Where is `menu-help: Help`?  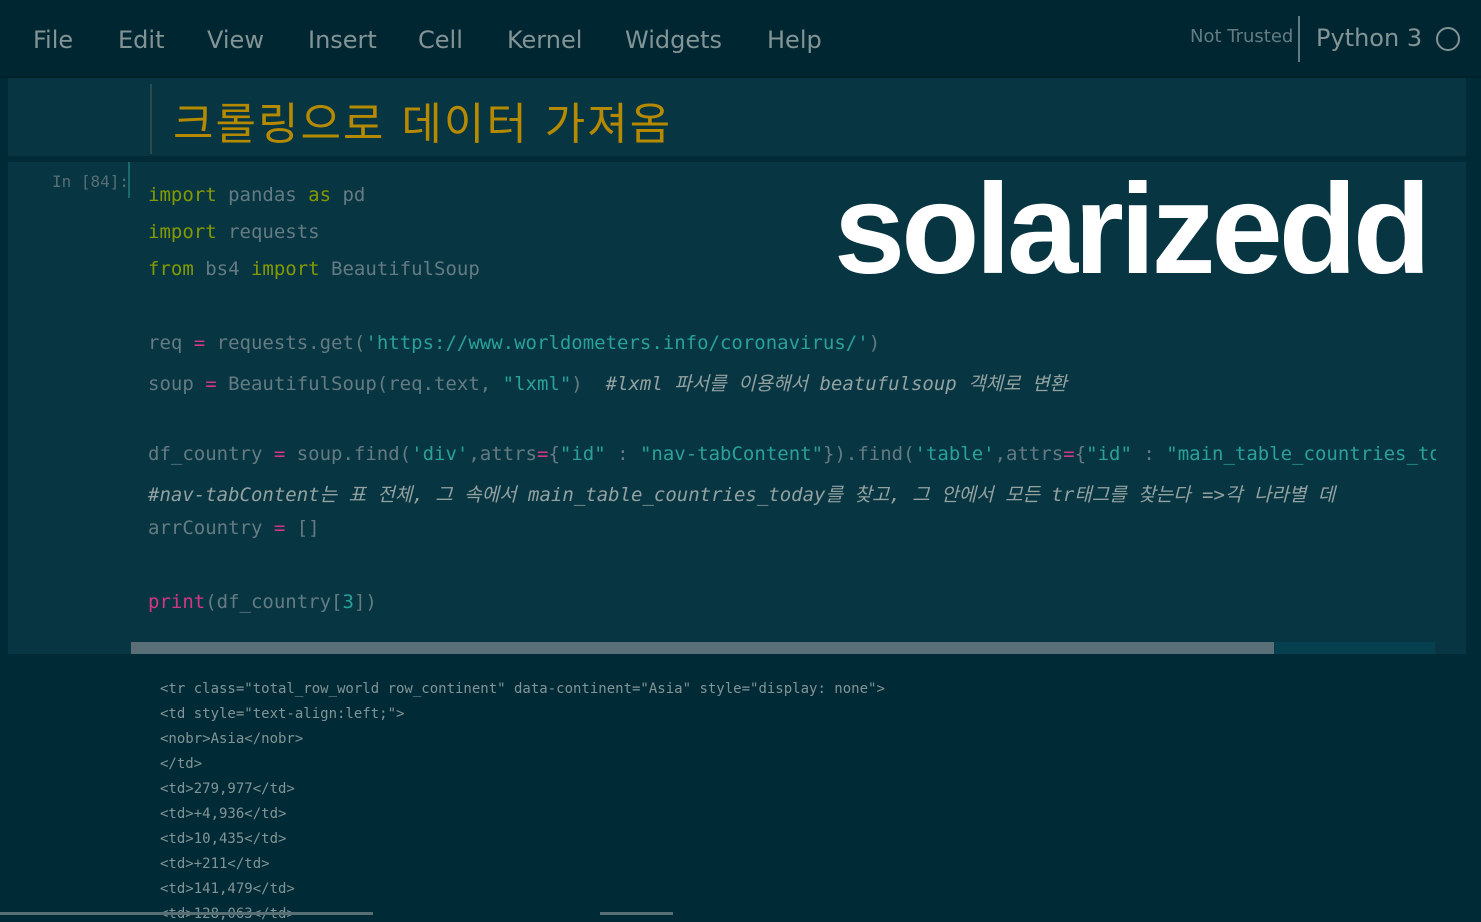
menu-help: Help is located at coordinates (794, 40).